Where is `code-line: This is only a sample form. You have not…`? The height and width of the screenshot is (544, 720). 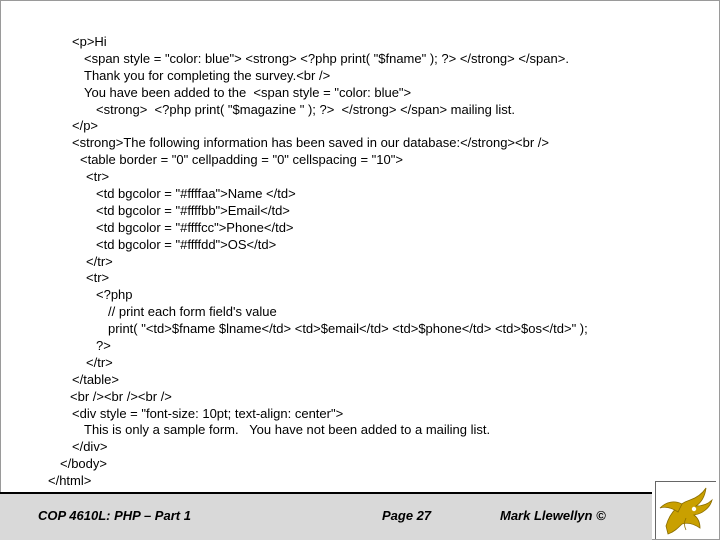
code-line: This is only a sample form. You have not… is located at coordinates (287, 430).